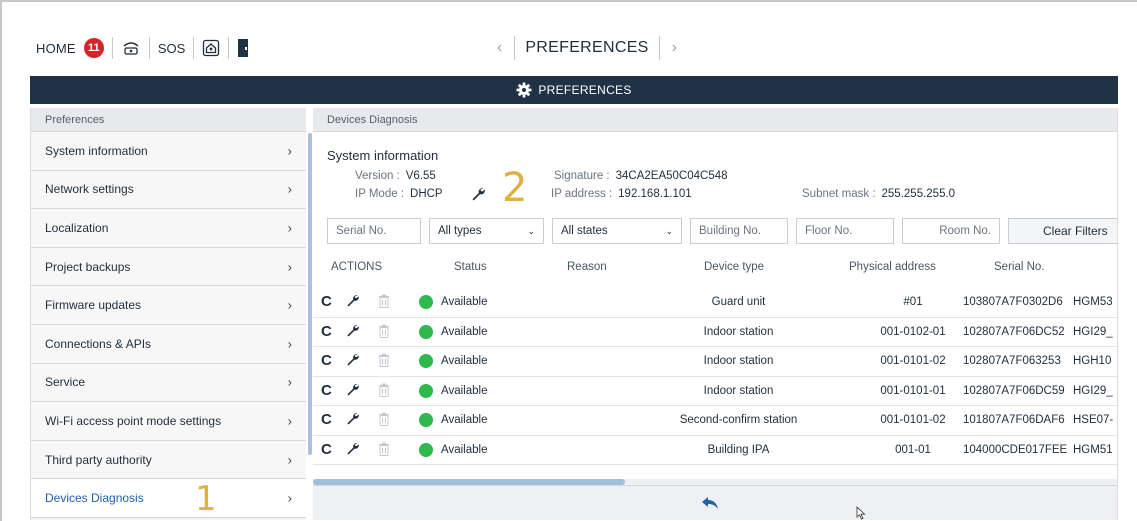 This screenshot has height=521, width=1137. I want to click on ip-field: IP address : 192.168.1.101, so click(621, 194).